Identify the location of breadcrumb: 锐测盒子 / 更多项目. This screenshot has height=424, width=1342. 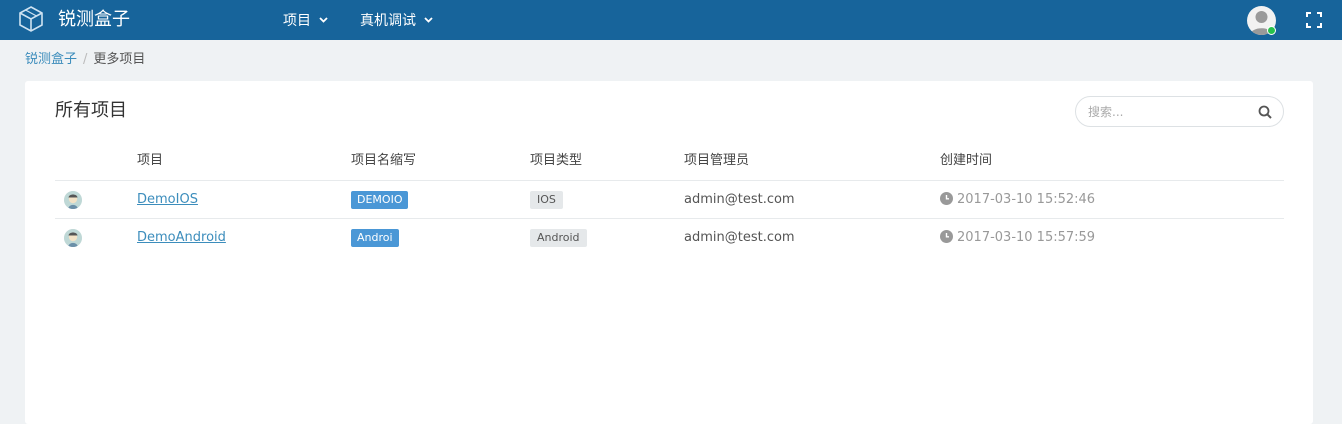
(85, 60).